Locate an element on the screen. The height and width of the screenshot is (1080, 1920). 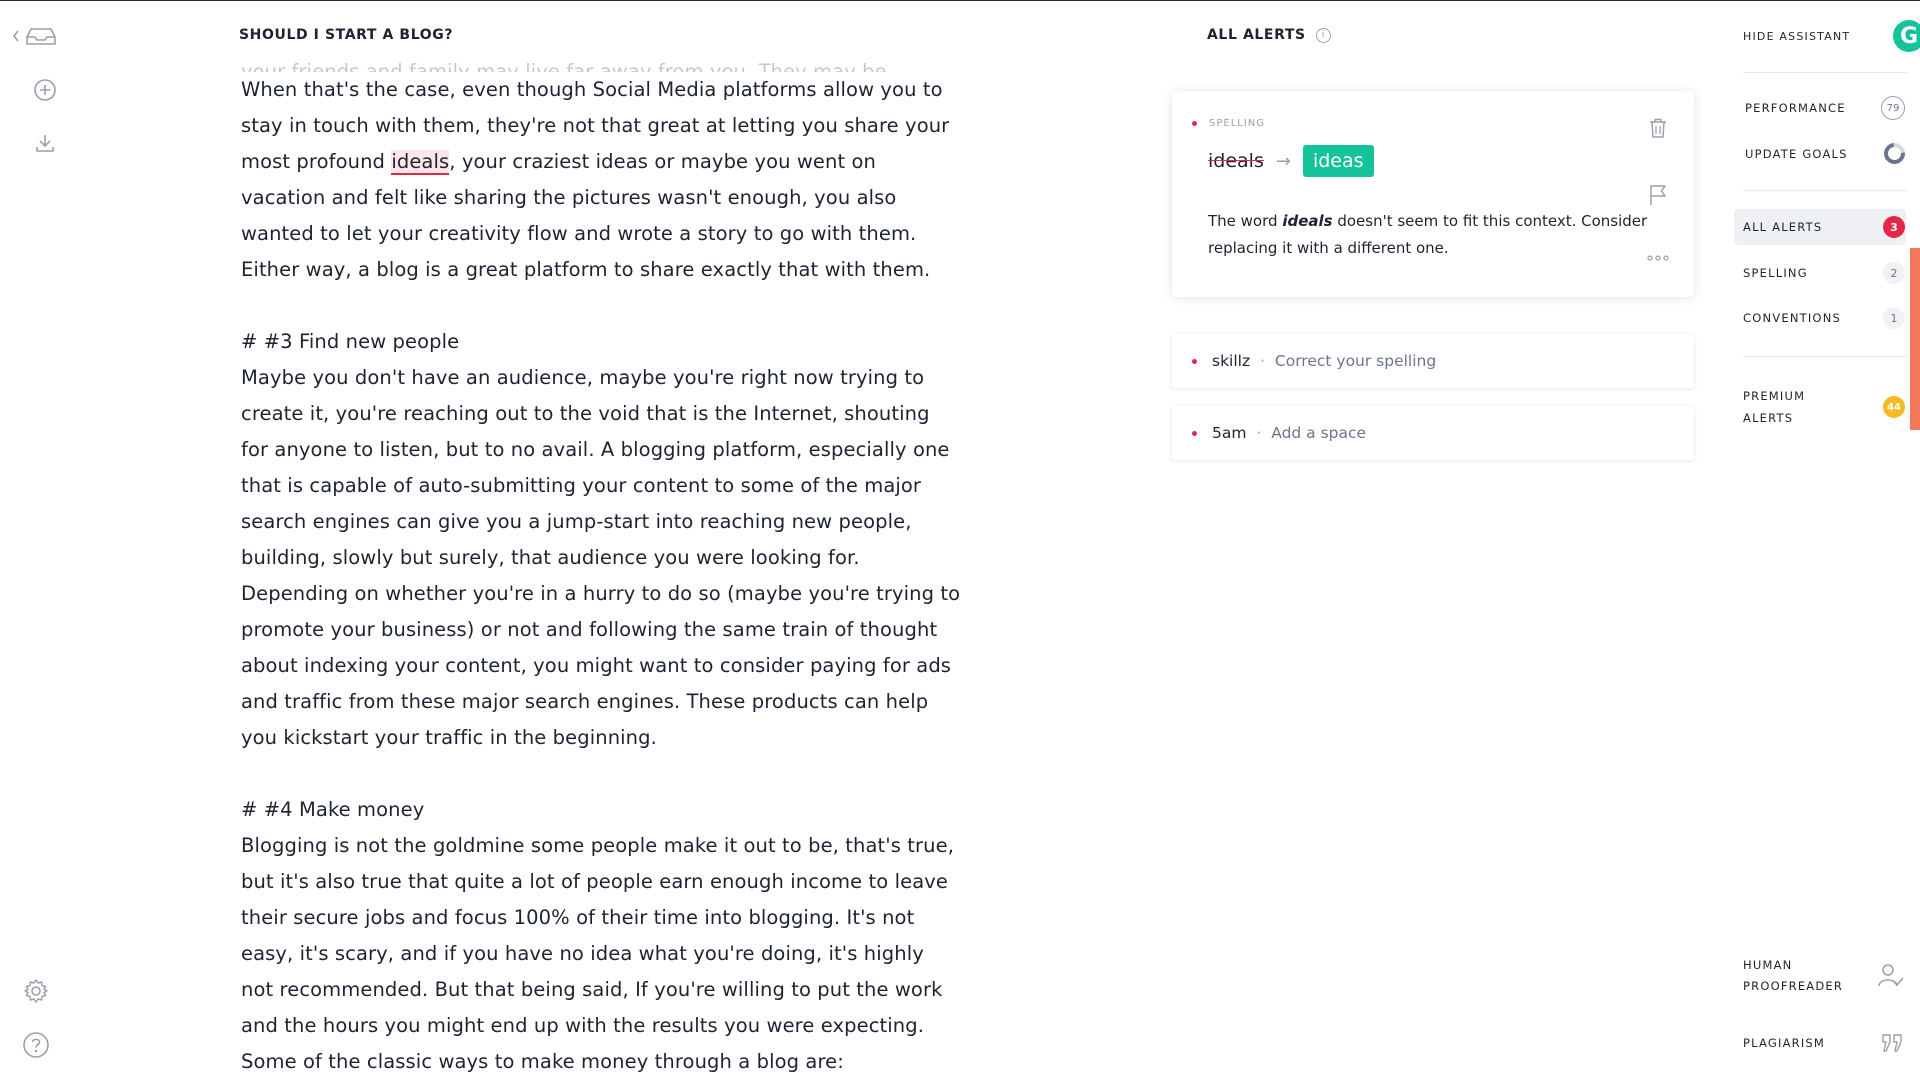
misspelled-word: ideals is located at coordinates (420, 162).